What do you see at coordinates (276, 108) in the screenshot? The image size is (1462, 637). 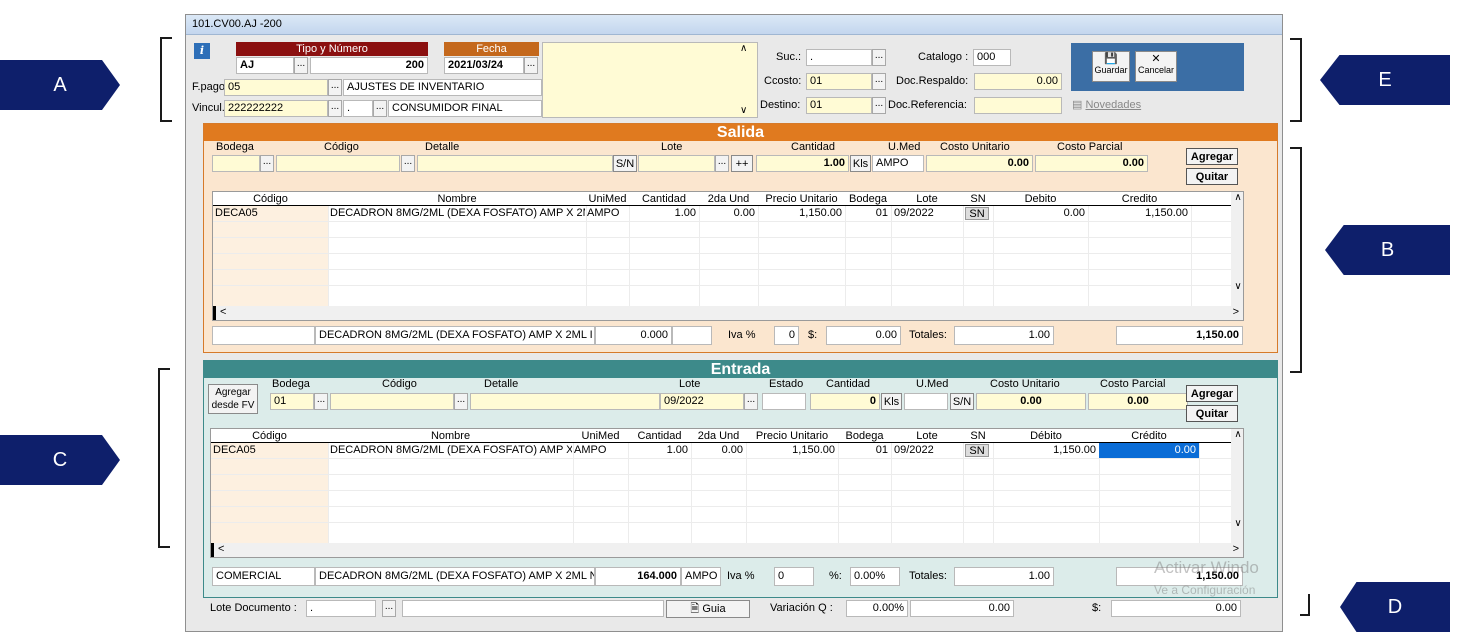 I see `vincul-code-field: 222222222` at bounding box center [276, 108].